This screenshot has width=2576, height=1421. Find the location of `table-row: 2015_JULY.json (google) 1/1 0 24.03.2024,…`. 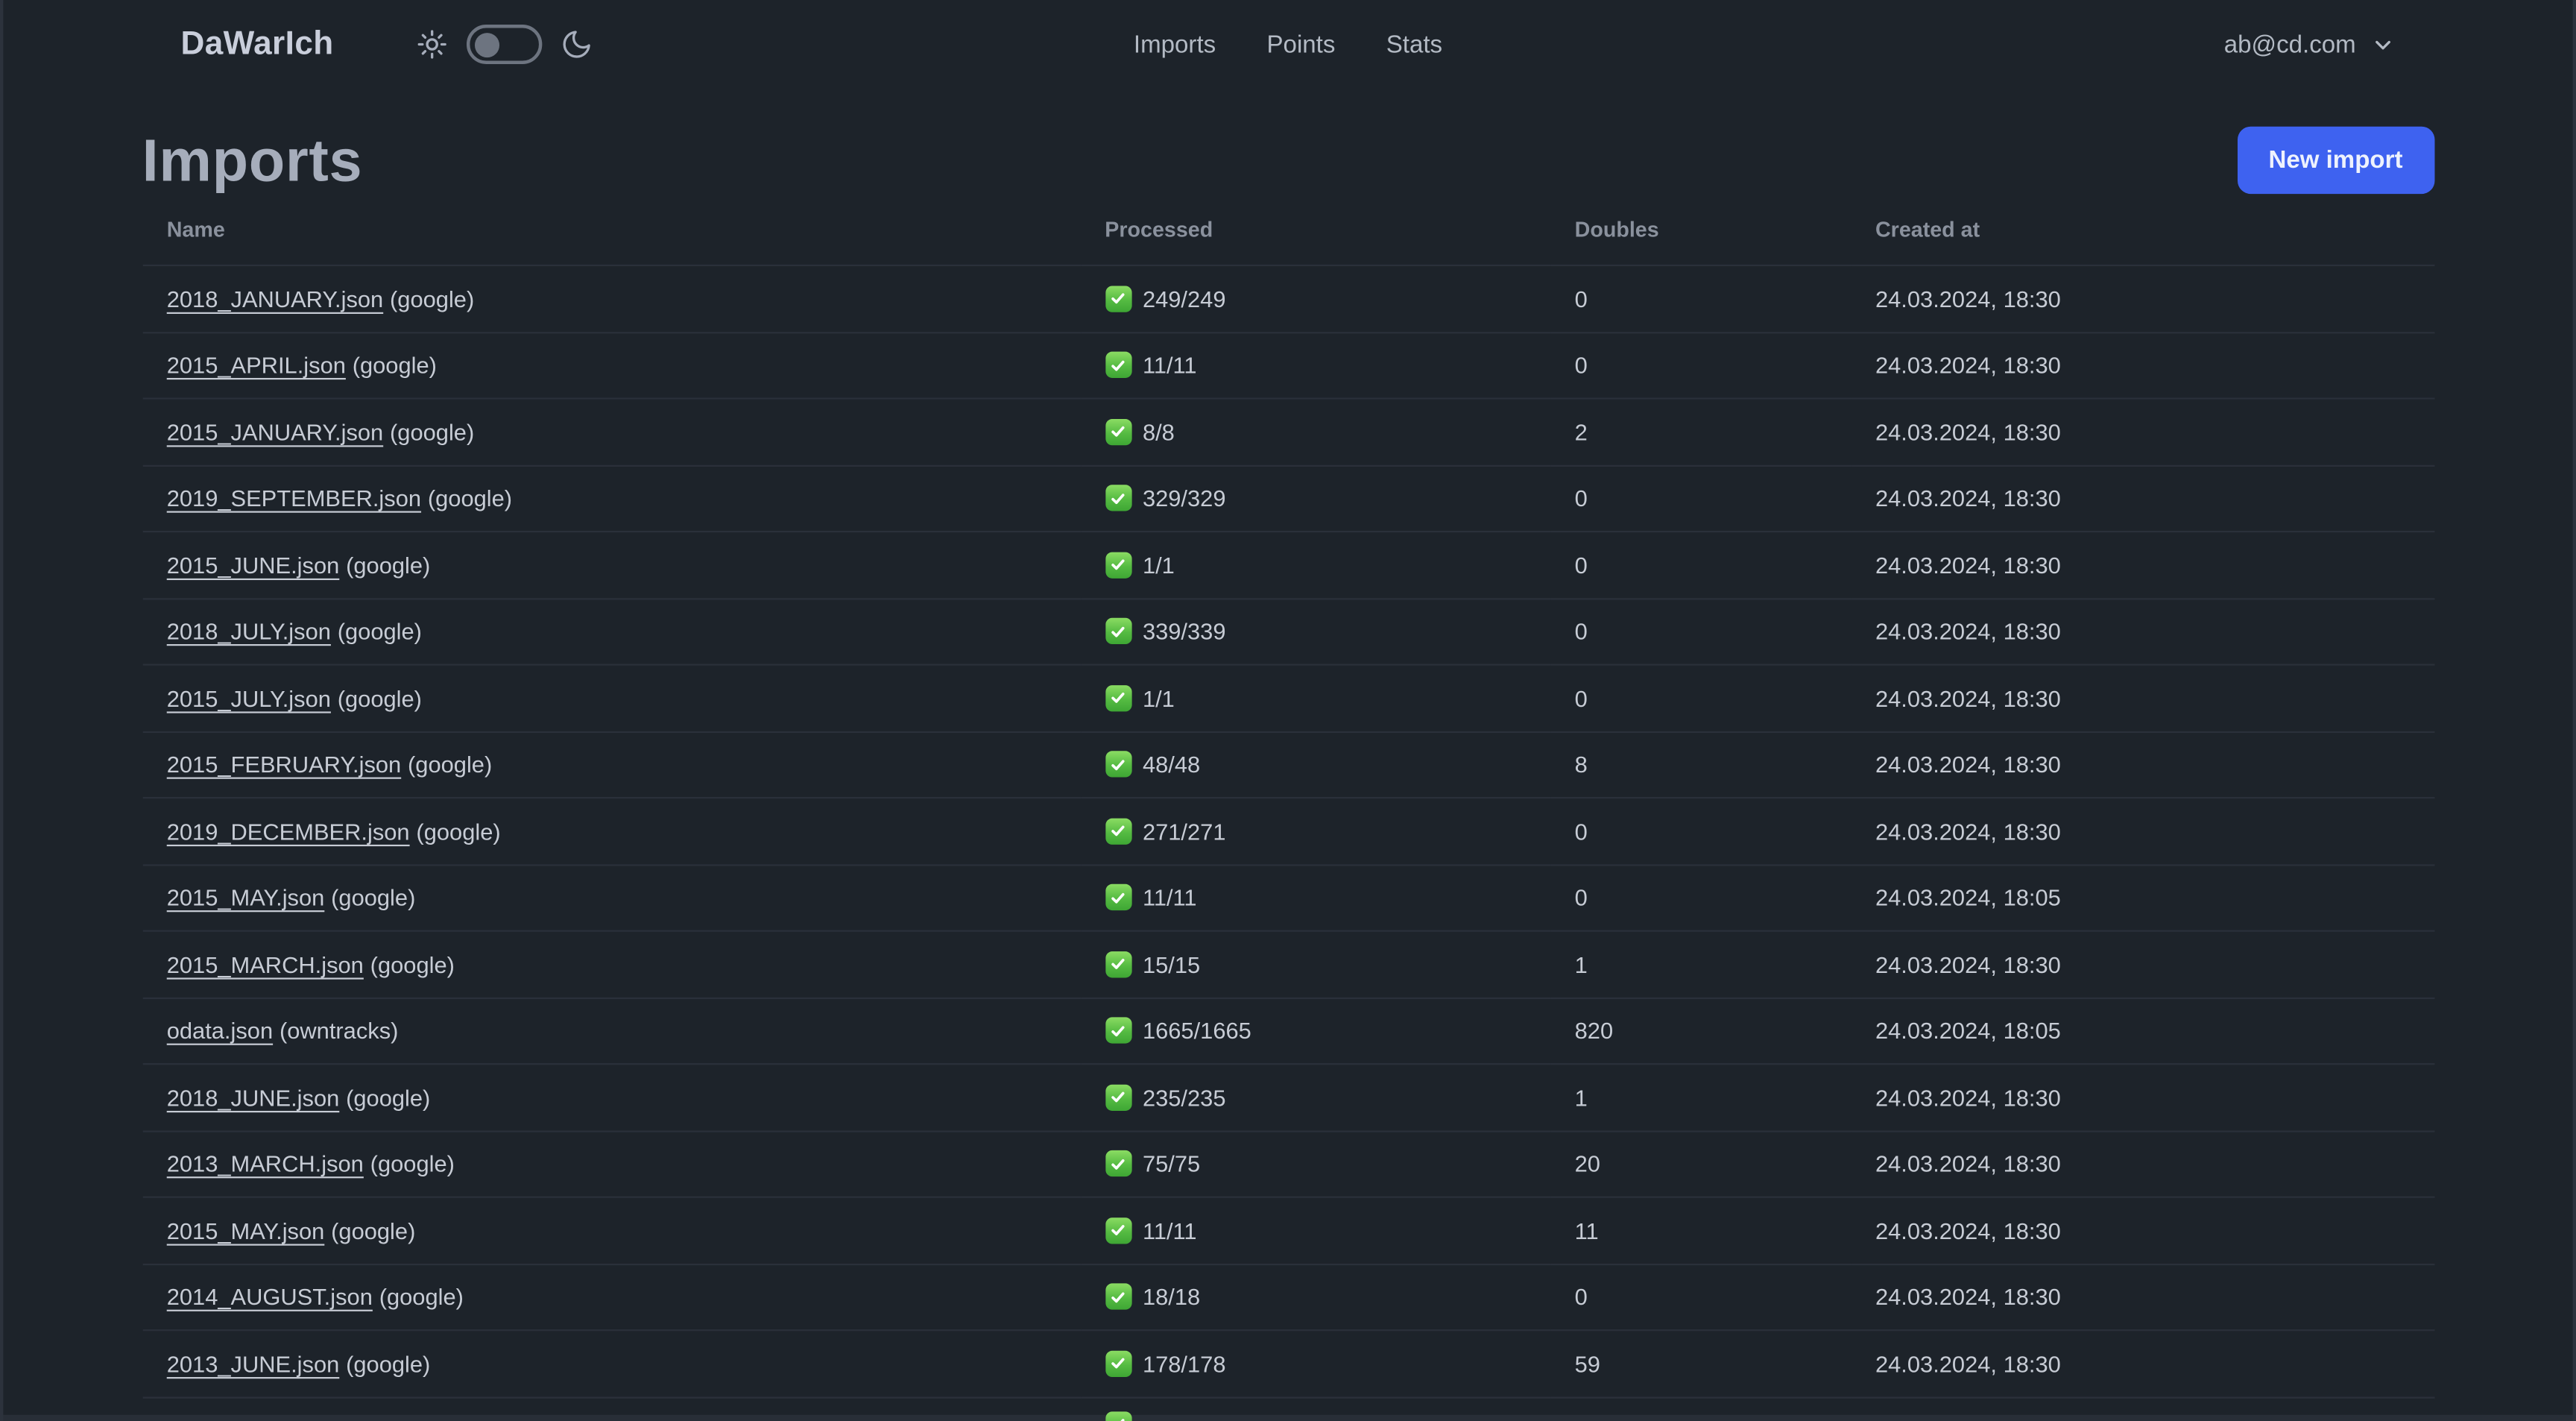

table-row: 2015_JULY.json (google) 1/1 0 24.03.2024,… is located at coordinates (1288, 698).